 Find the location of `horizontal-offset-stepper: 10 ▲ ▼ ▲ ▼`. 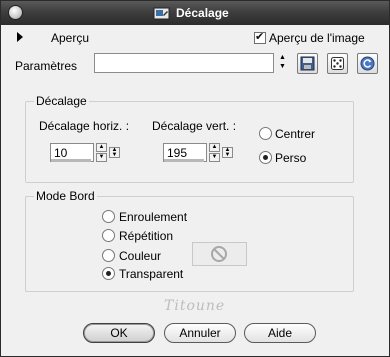

horizontal-offset-stepper: 10 ▲ ▼ ▲ ▼ is located at coordinates (85, 153).